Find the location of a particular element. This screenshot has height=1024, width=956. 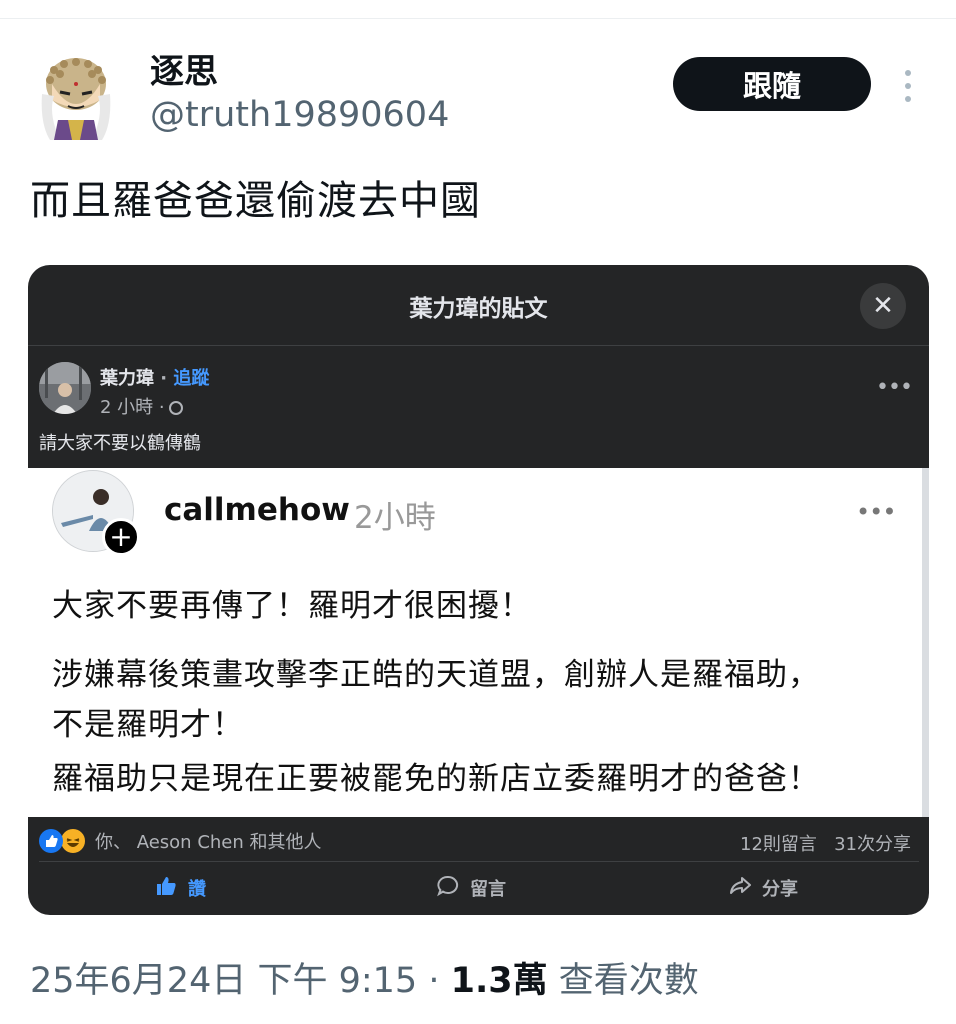

top-divider is located at coordinates (478, 18).